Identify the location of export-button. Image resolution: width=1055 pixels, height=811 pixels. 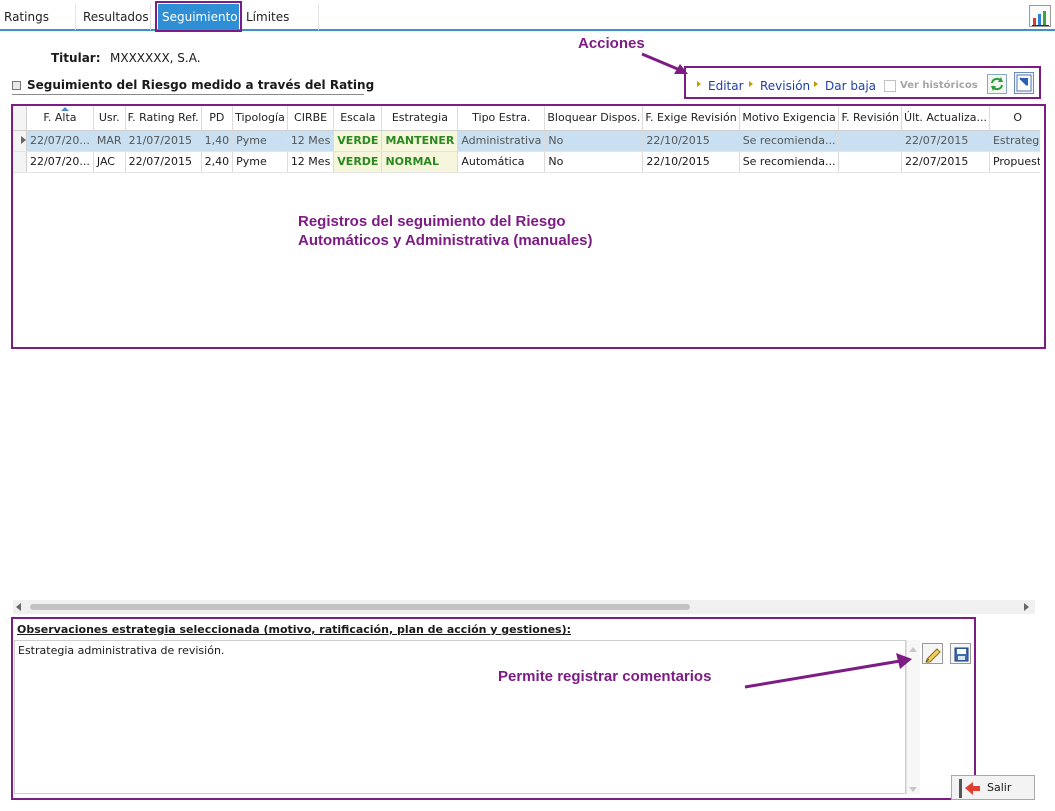
(1024, 83).